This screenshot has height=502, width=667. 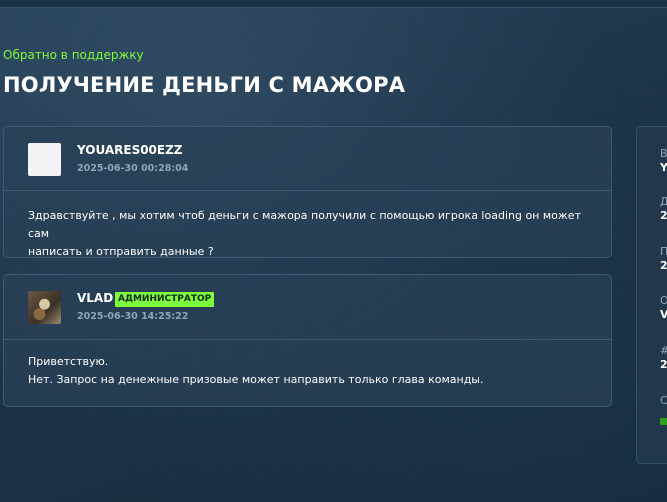 What do you see at coordinates (663, 202) in the screenshot?
I see `sidebar-field-label: Д` at bounding box center [663, 202].